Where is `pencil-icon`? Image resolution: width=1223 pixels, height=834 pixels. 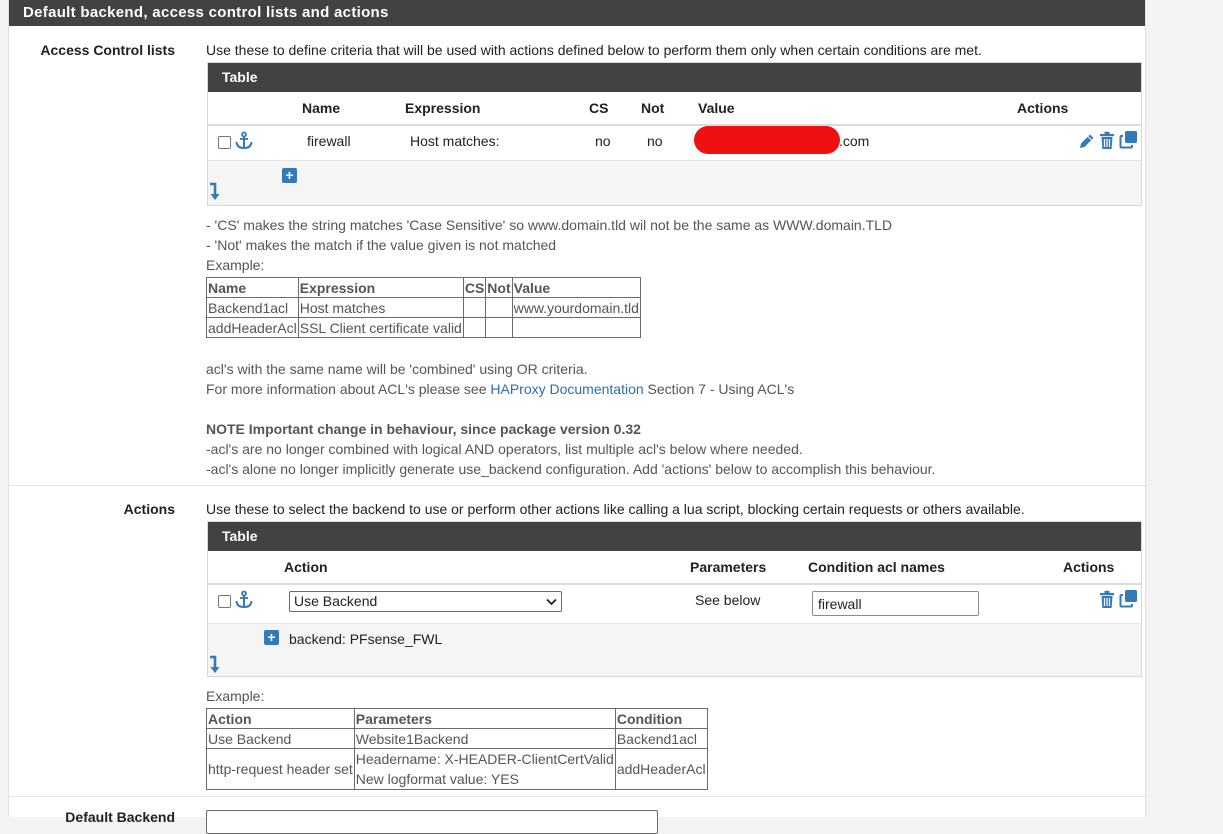
pencil-icon is located at coordinates (1087, 141).